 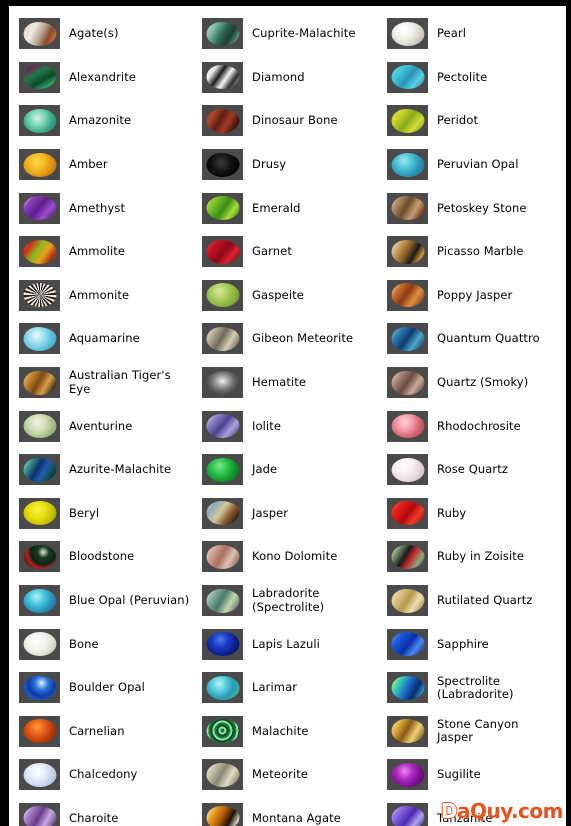 I want to click on gemstone-cell: Sugilite, so click(x=468, y=775).